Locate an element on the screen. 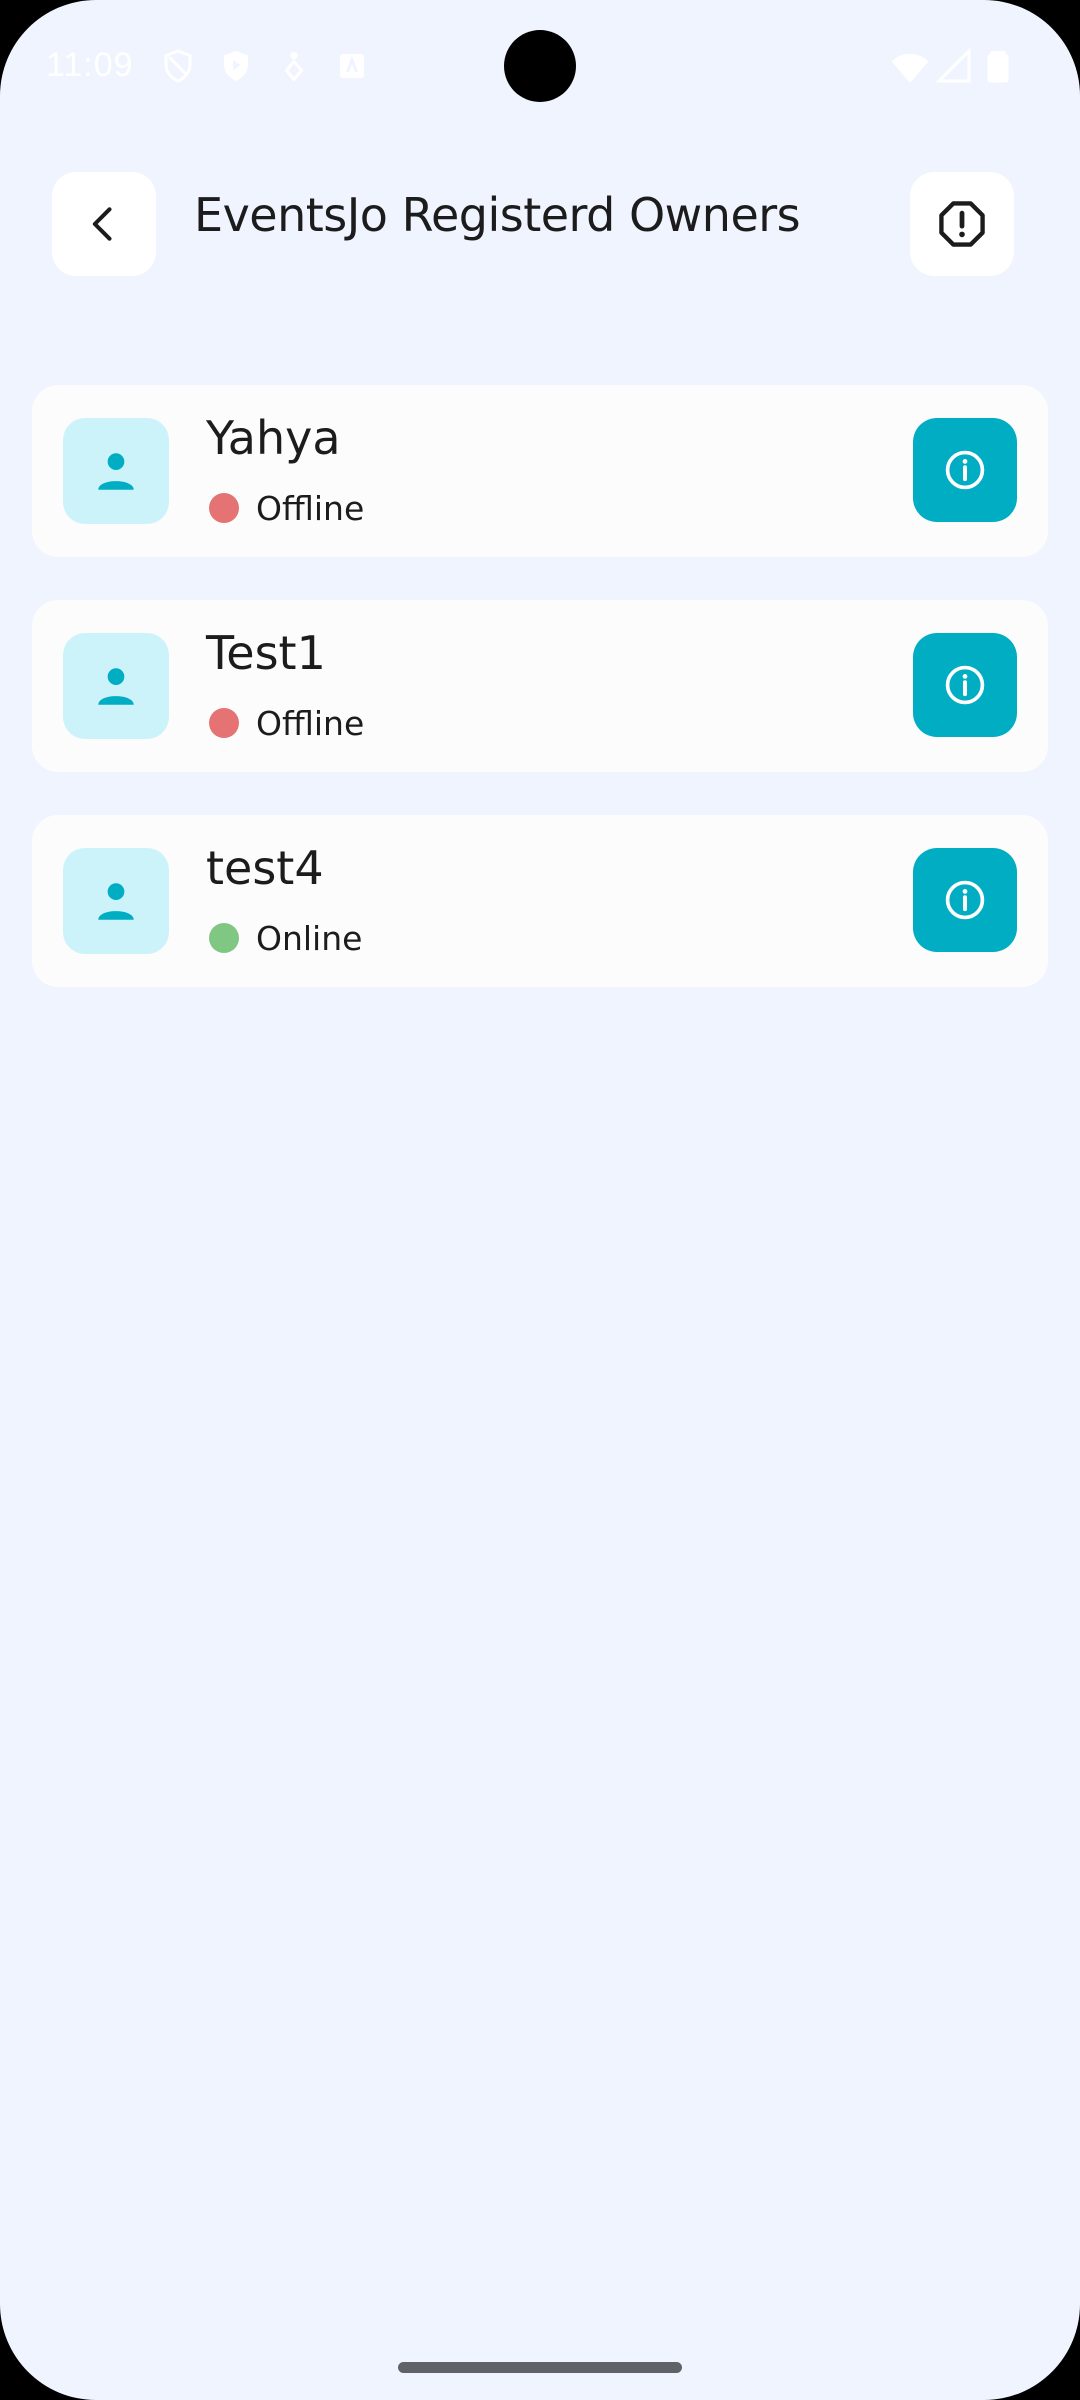  battery-icon is located at coordinates (998, 67).